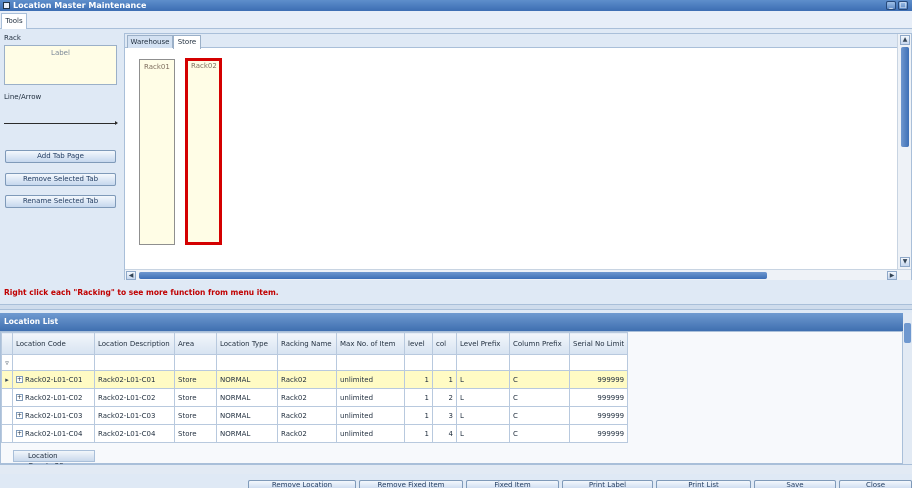 The image size is (912, 488). I want to click on table-cell: Rack02-L01-C02, so click(134, 397).